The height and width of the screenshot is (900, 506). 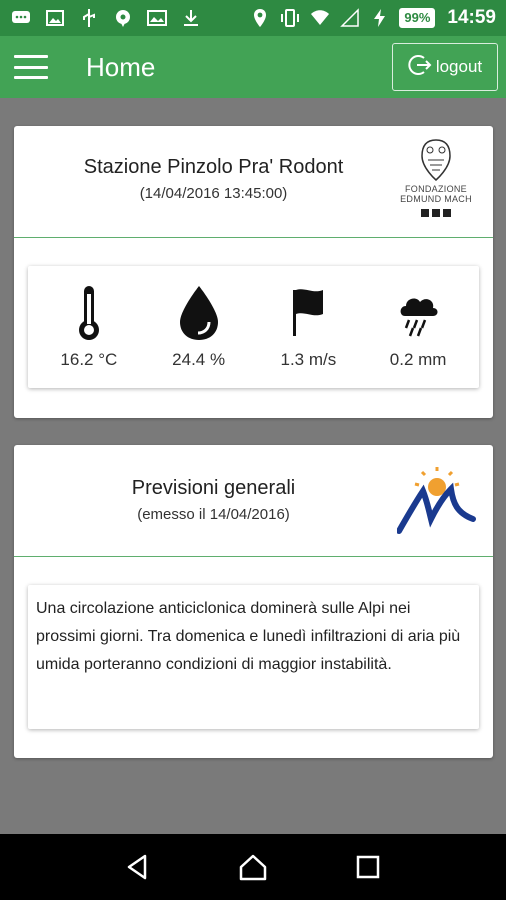 What do you see at coordinates (191, 18) in the screenshot?
I see `download-icon` at bounding box center [191, 18].